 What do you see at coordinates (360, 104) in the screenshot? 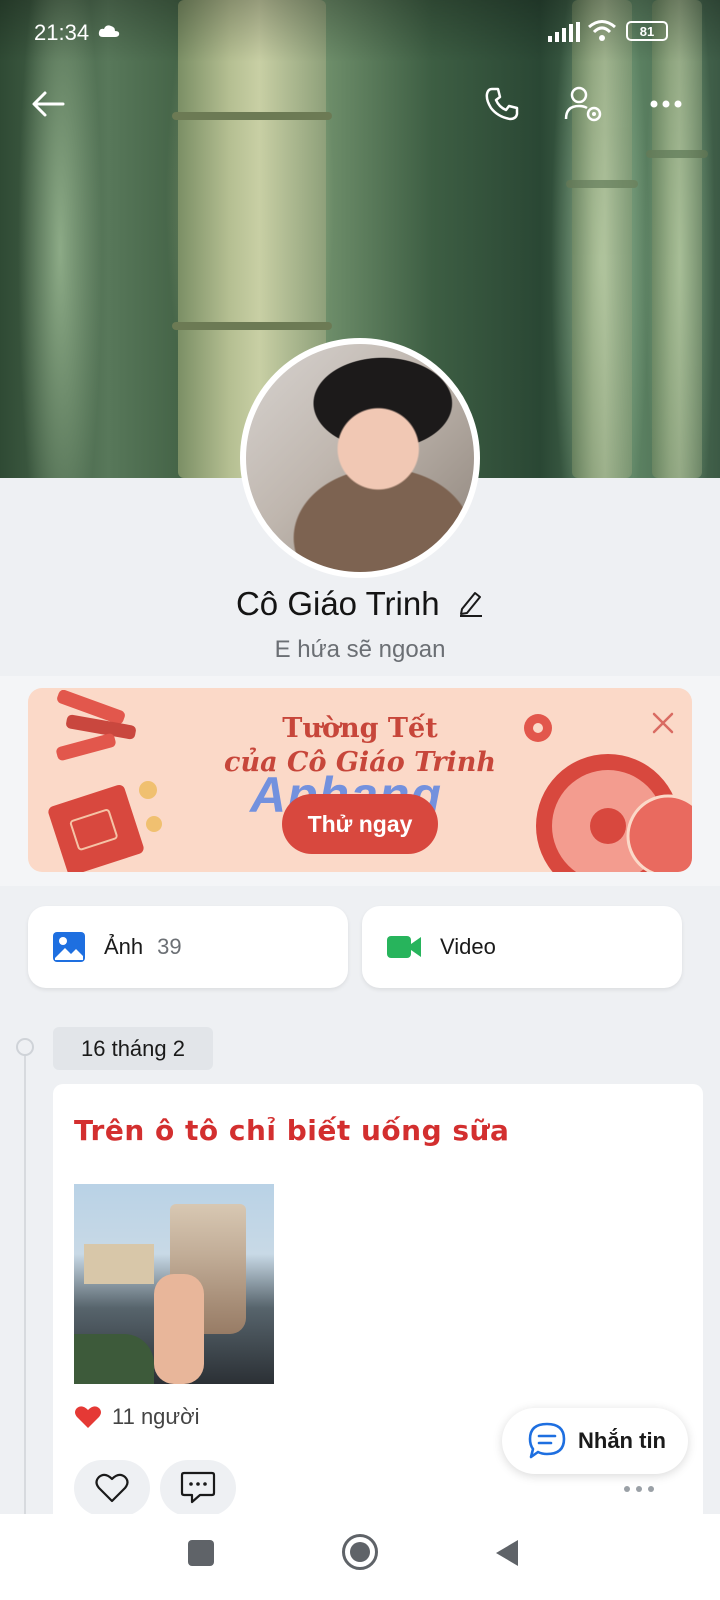
I see `top-action-bar` at bounding box center [360, 104].